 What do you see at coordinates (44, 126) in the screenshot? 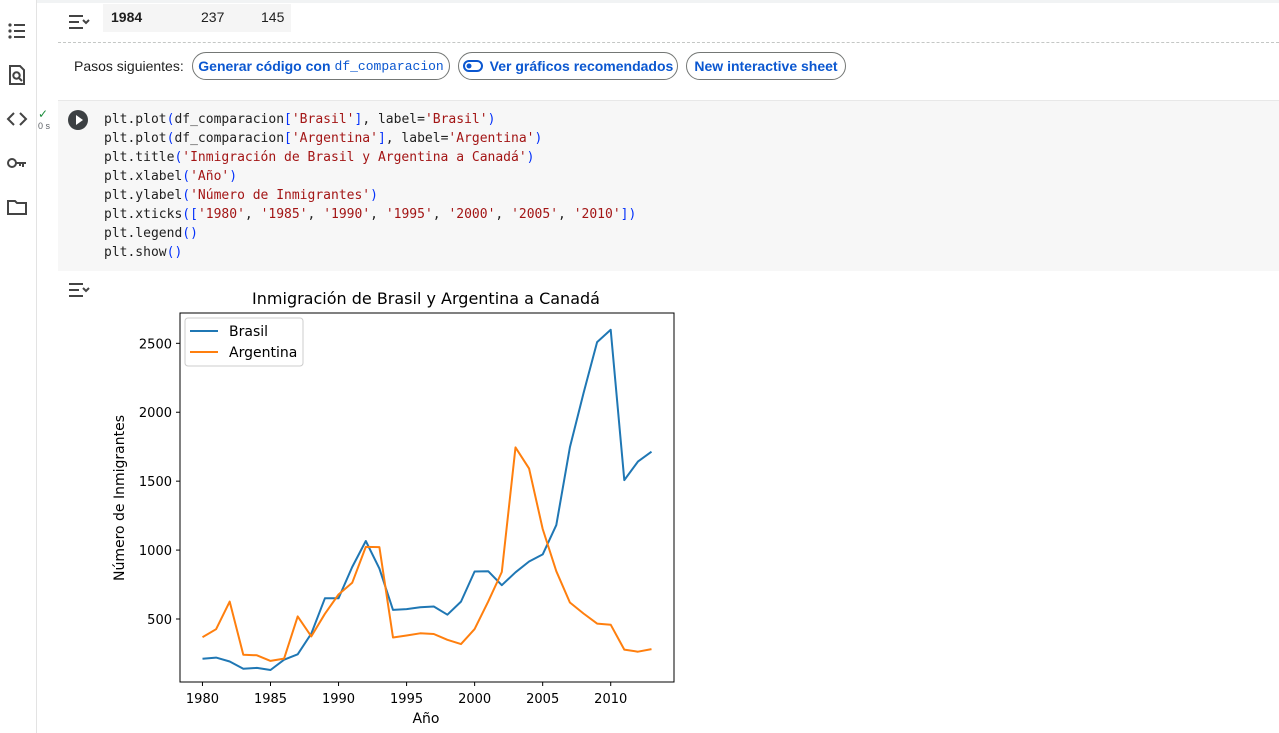
I see `exec-time: 0 s` at bounding box center [44, 126].